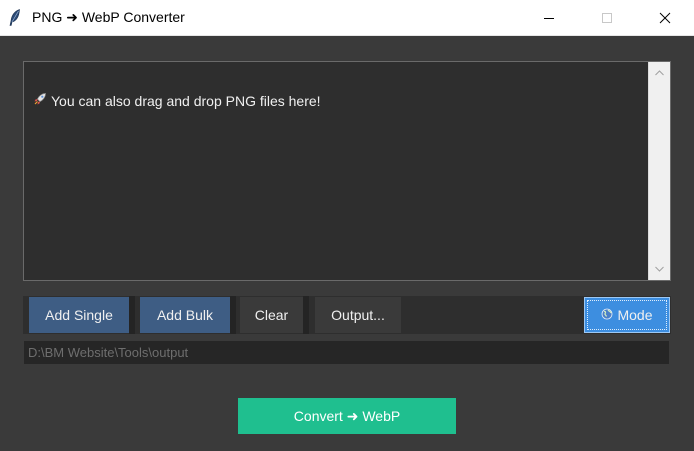 The height and width of the screenshot is (451, 694). Describe the element at coordinates (185, 315) in the screenshot. I see `add-bulk-button: Add Bulk` at that location.